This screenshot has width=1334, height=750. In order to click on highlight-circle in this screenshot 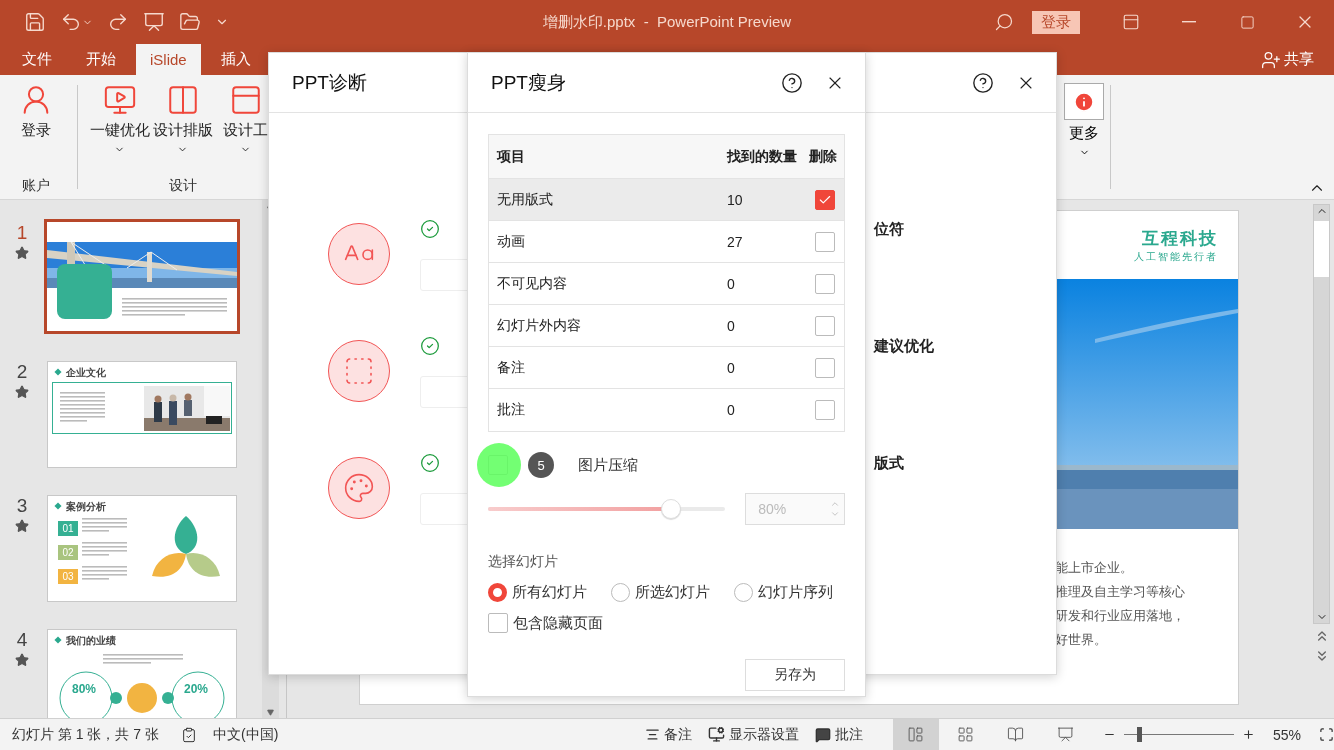, I will do `click(499, 465)`.